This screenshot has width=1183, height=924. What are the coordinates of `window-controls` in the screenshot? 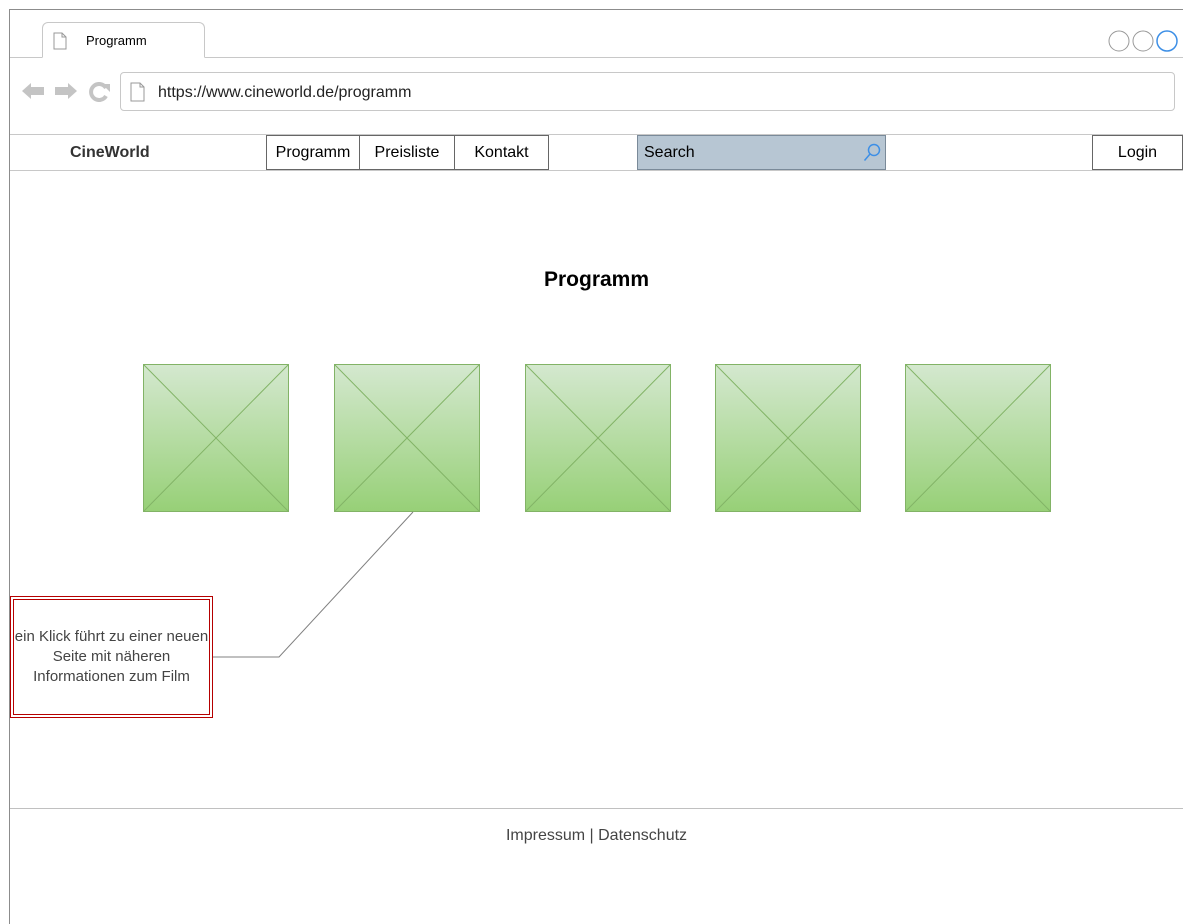 It's located at (1145, 42).